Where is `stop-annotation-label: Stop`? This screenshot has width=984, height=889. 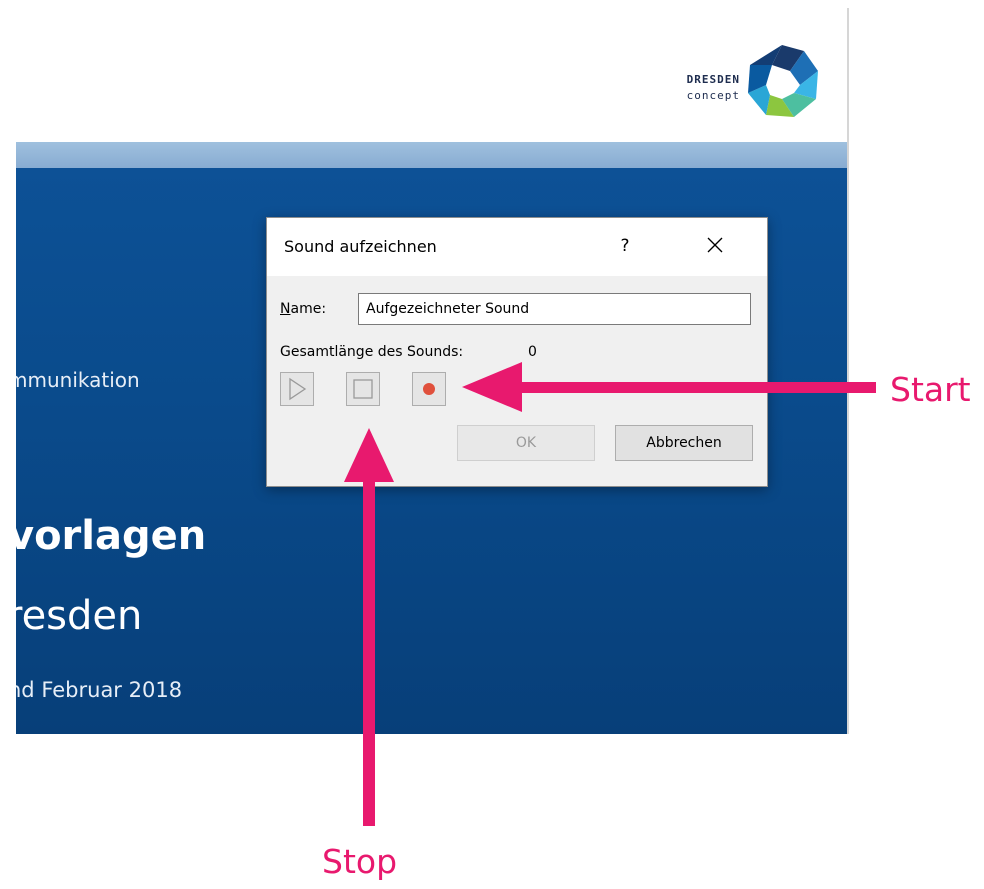
stop-annotation-label: Stop is located at coordinates (360, 861).